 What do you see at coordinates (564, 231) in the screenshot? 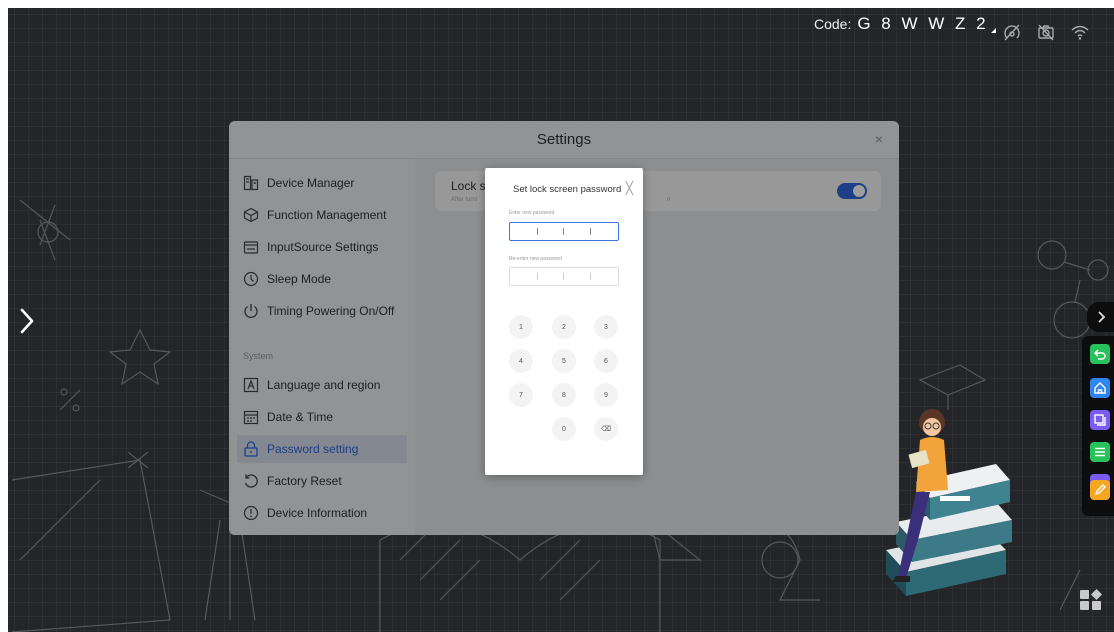
I see `new-password-input` at bounding box center [564, 231].